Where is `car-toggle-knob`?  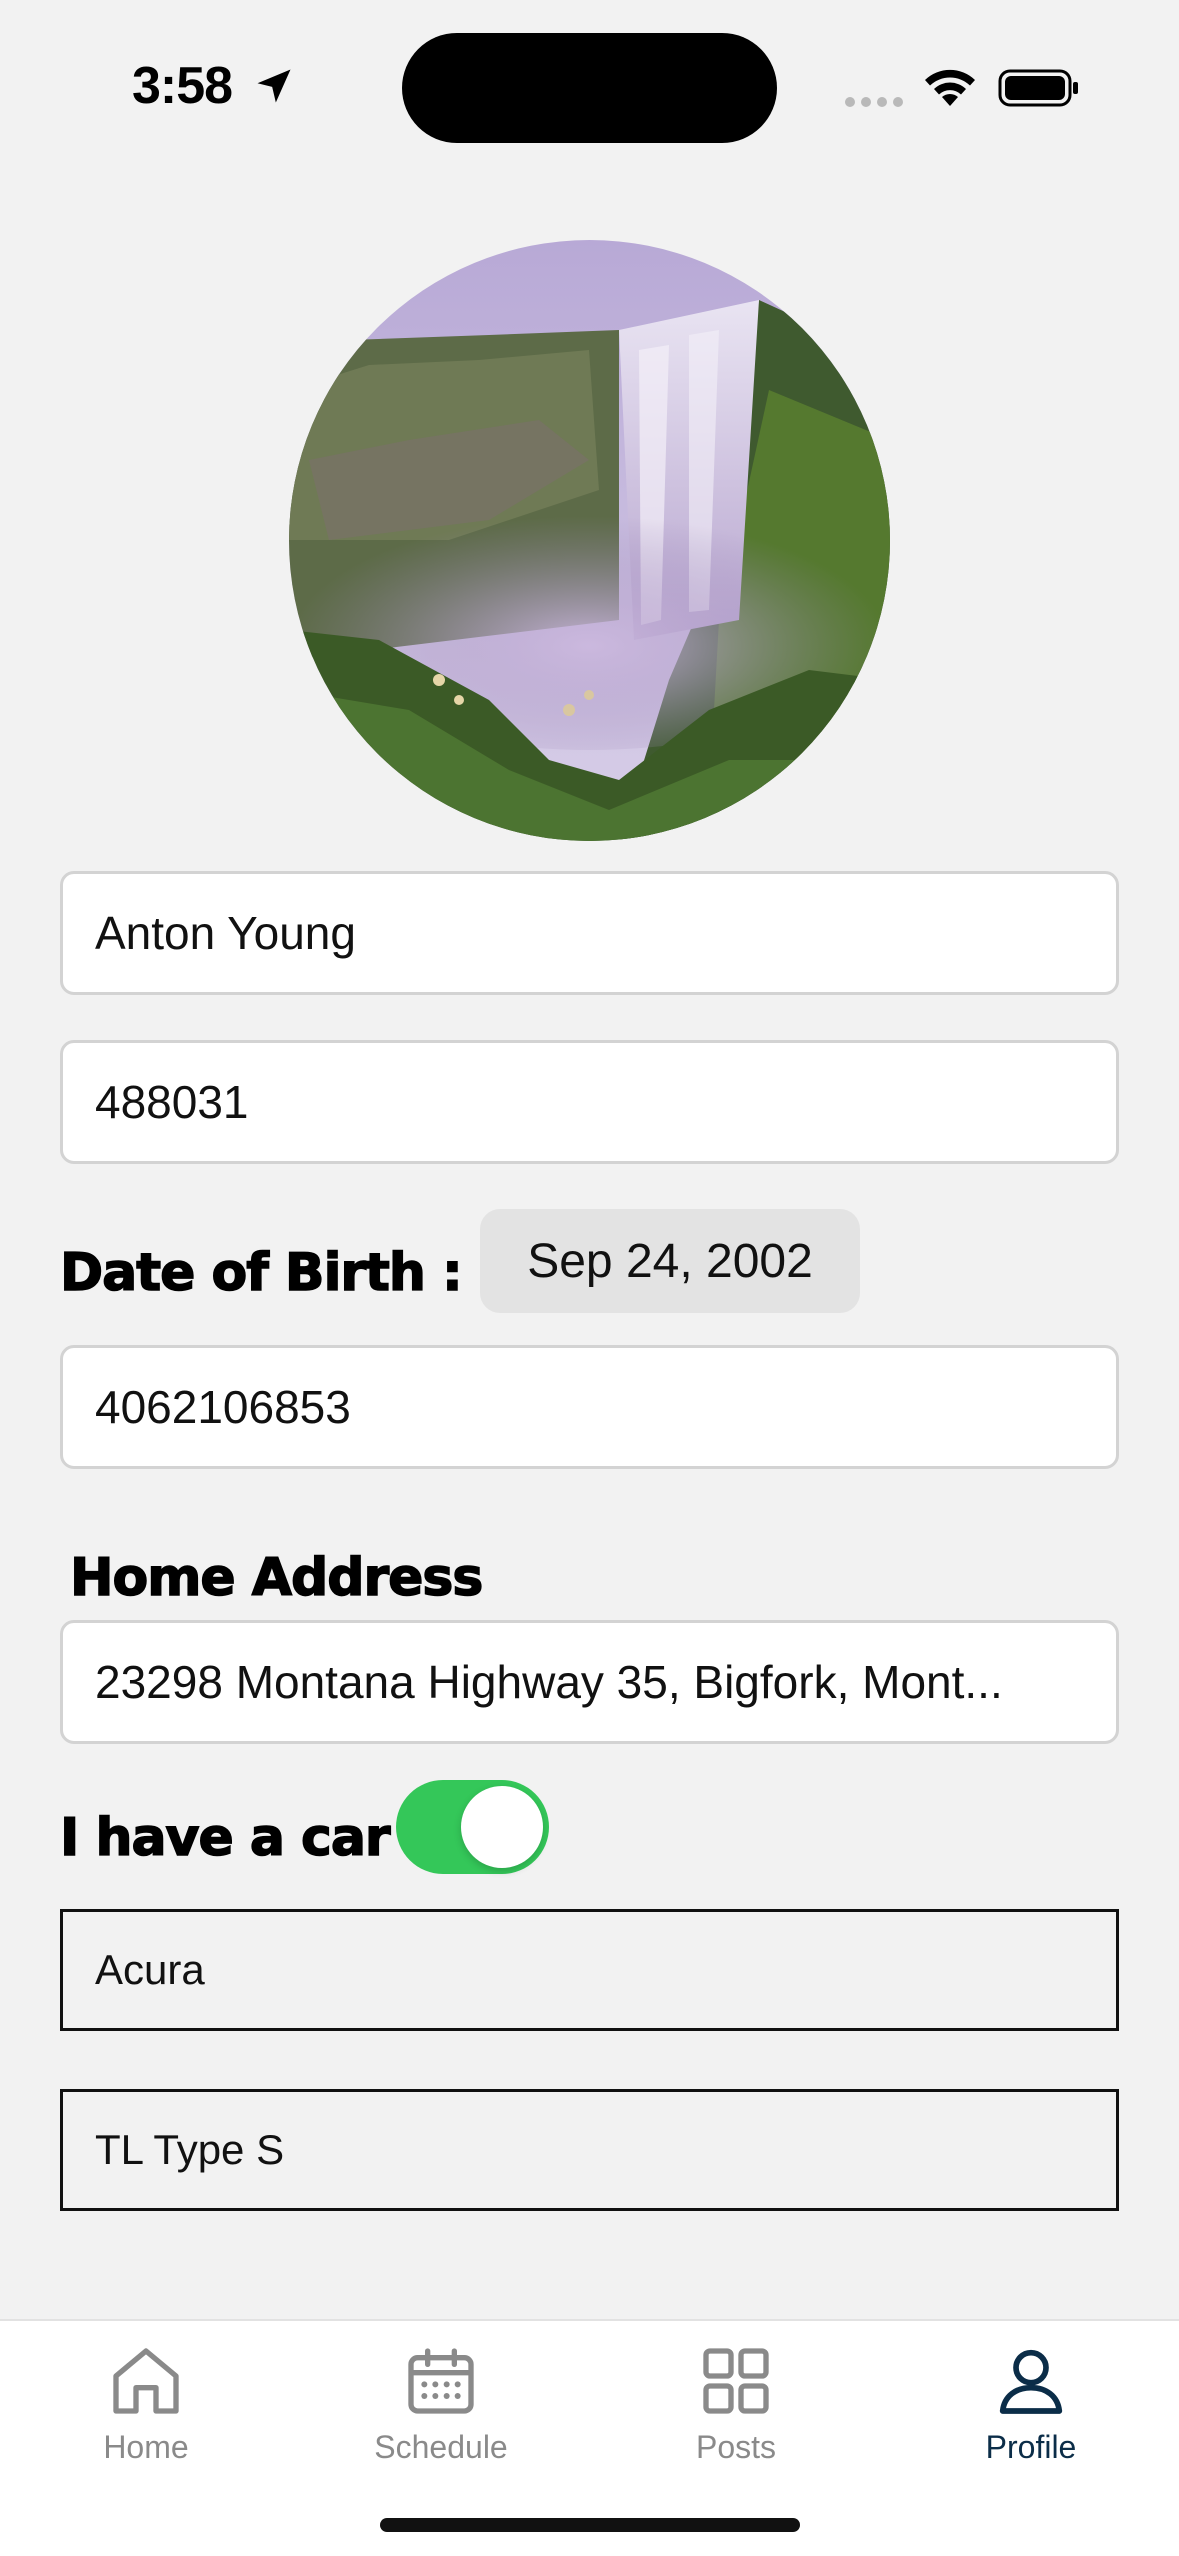 car-toggle-knob is located at coordinates (502, 1827).